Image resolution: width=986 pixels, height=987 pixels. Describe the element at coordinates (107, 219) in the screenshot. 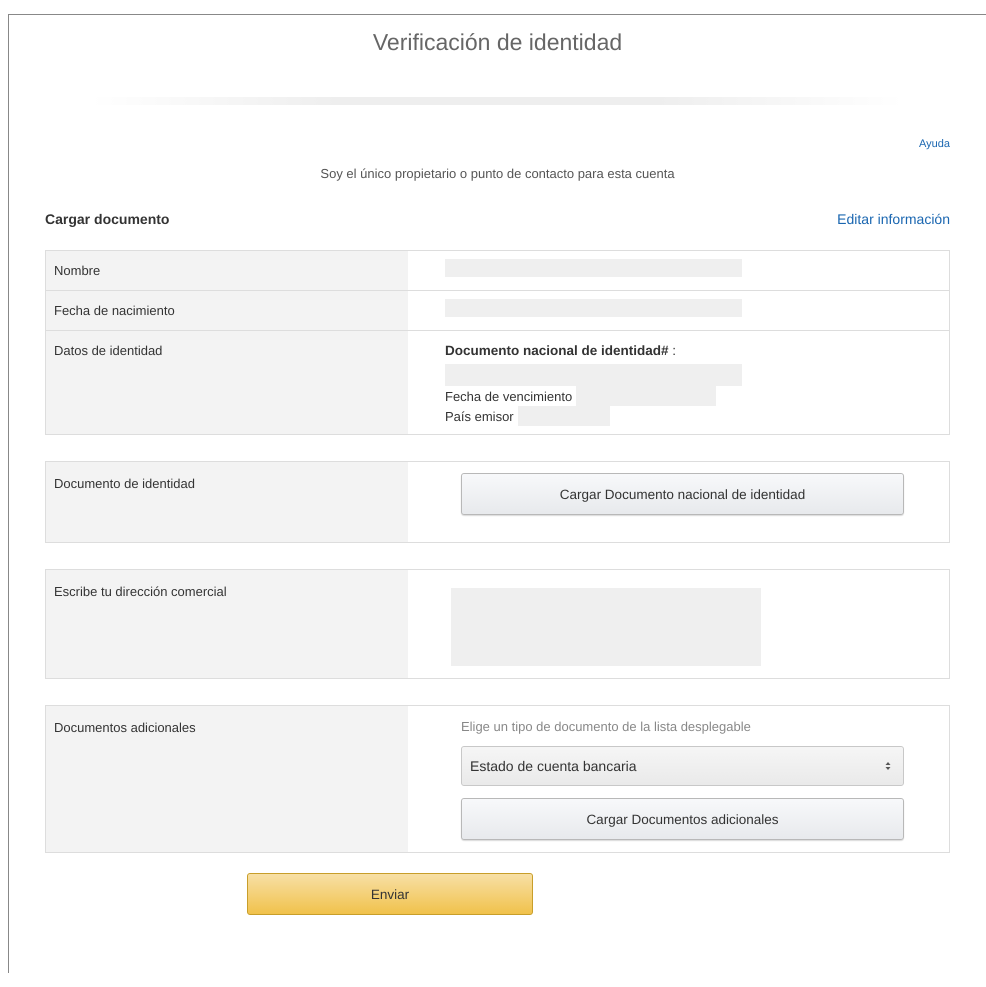

I see `section-title: Cargar documento` at that location.